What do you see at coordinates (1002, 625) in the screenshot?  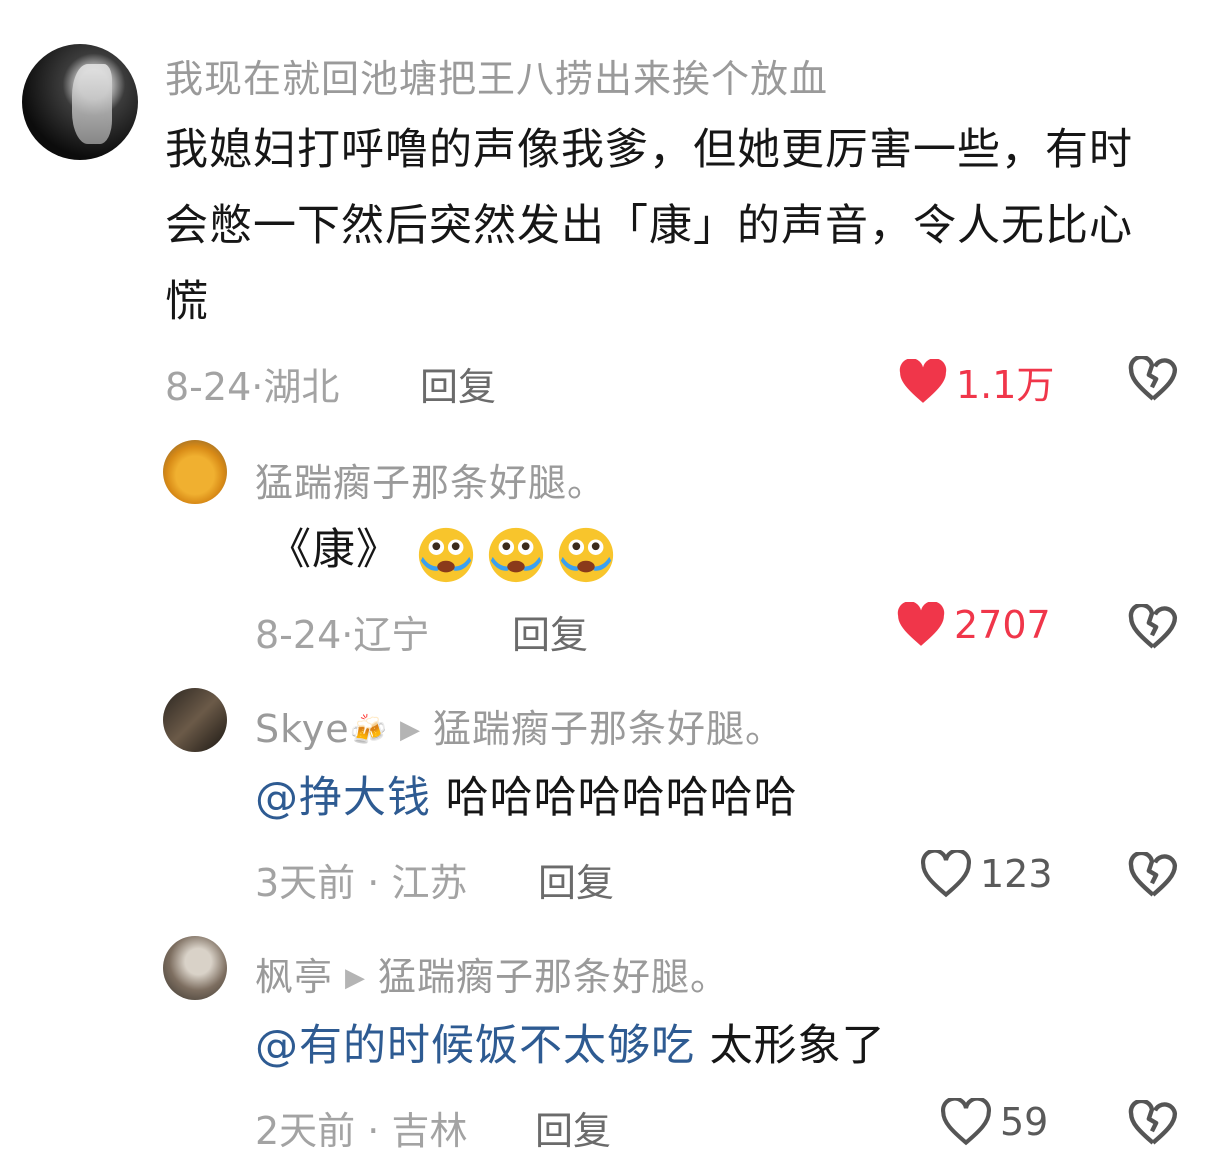 I see `like-count: 2707` at bounding box center [1002, 625].